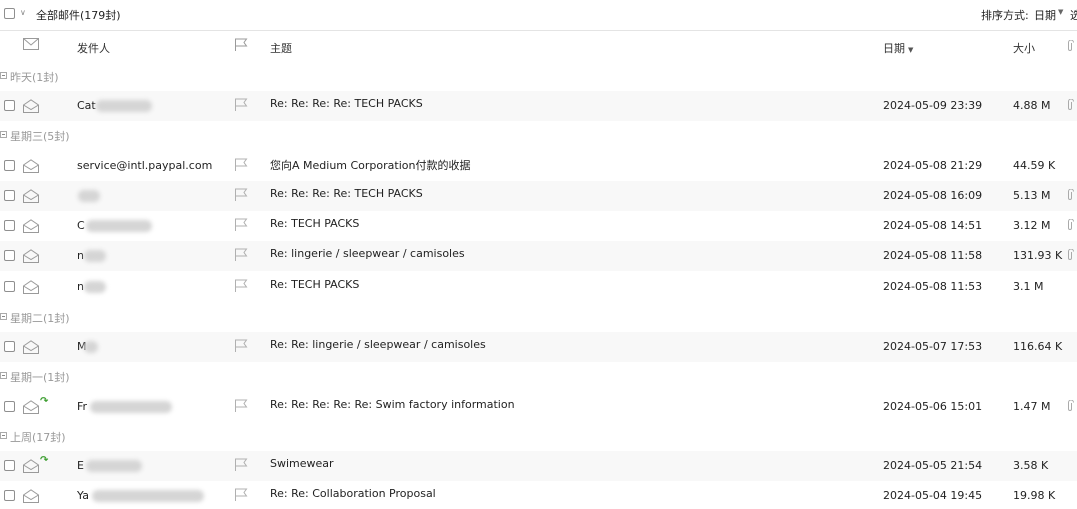  I want to click on email-date: 2024-05-08 16:09, so click(933, 195).